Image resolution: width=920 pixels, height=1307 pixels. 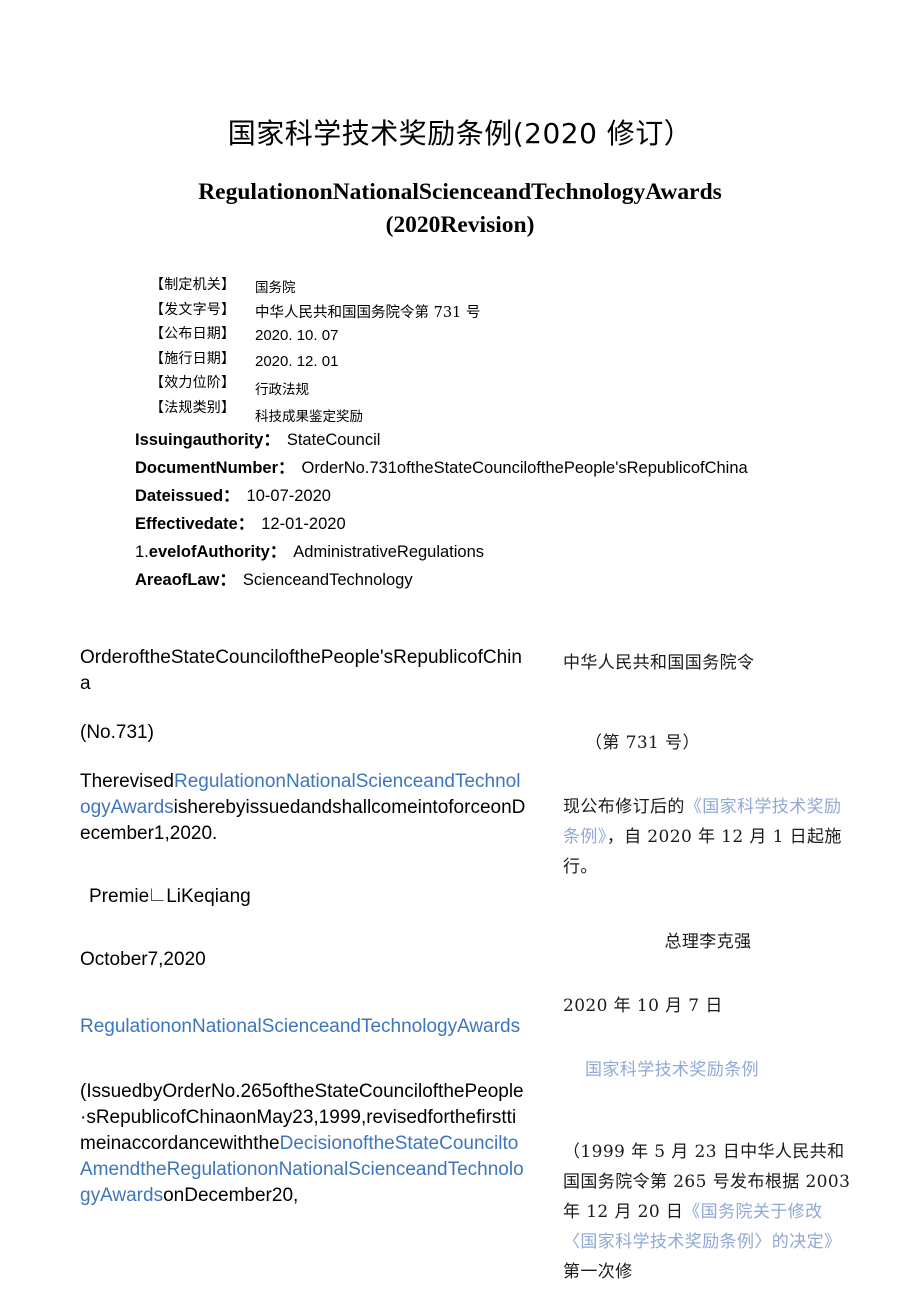 I want to click on spacer-date, so click(x=303, y=940).